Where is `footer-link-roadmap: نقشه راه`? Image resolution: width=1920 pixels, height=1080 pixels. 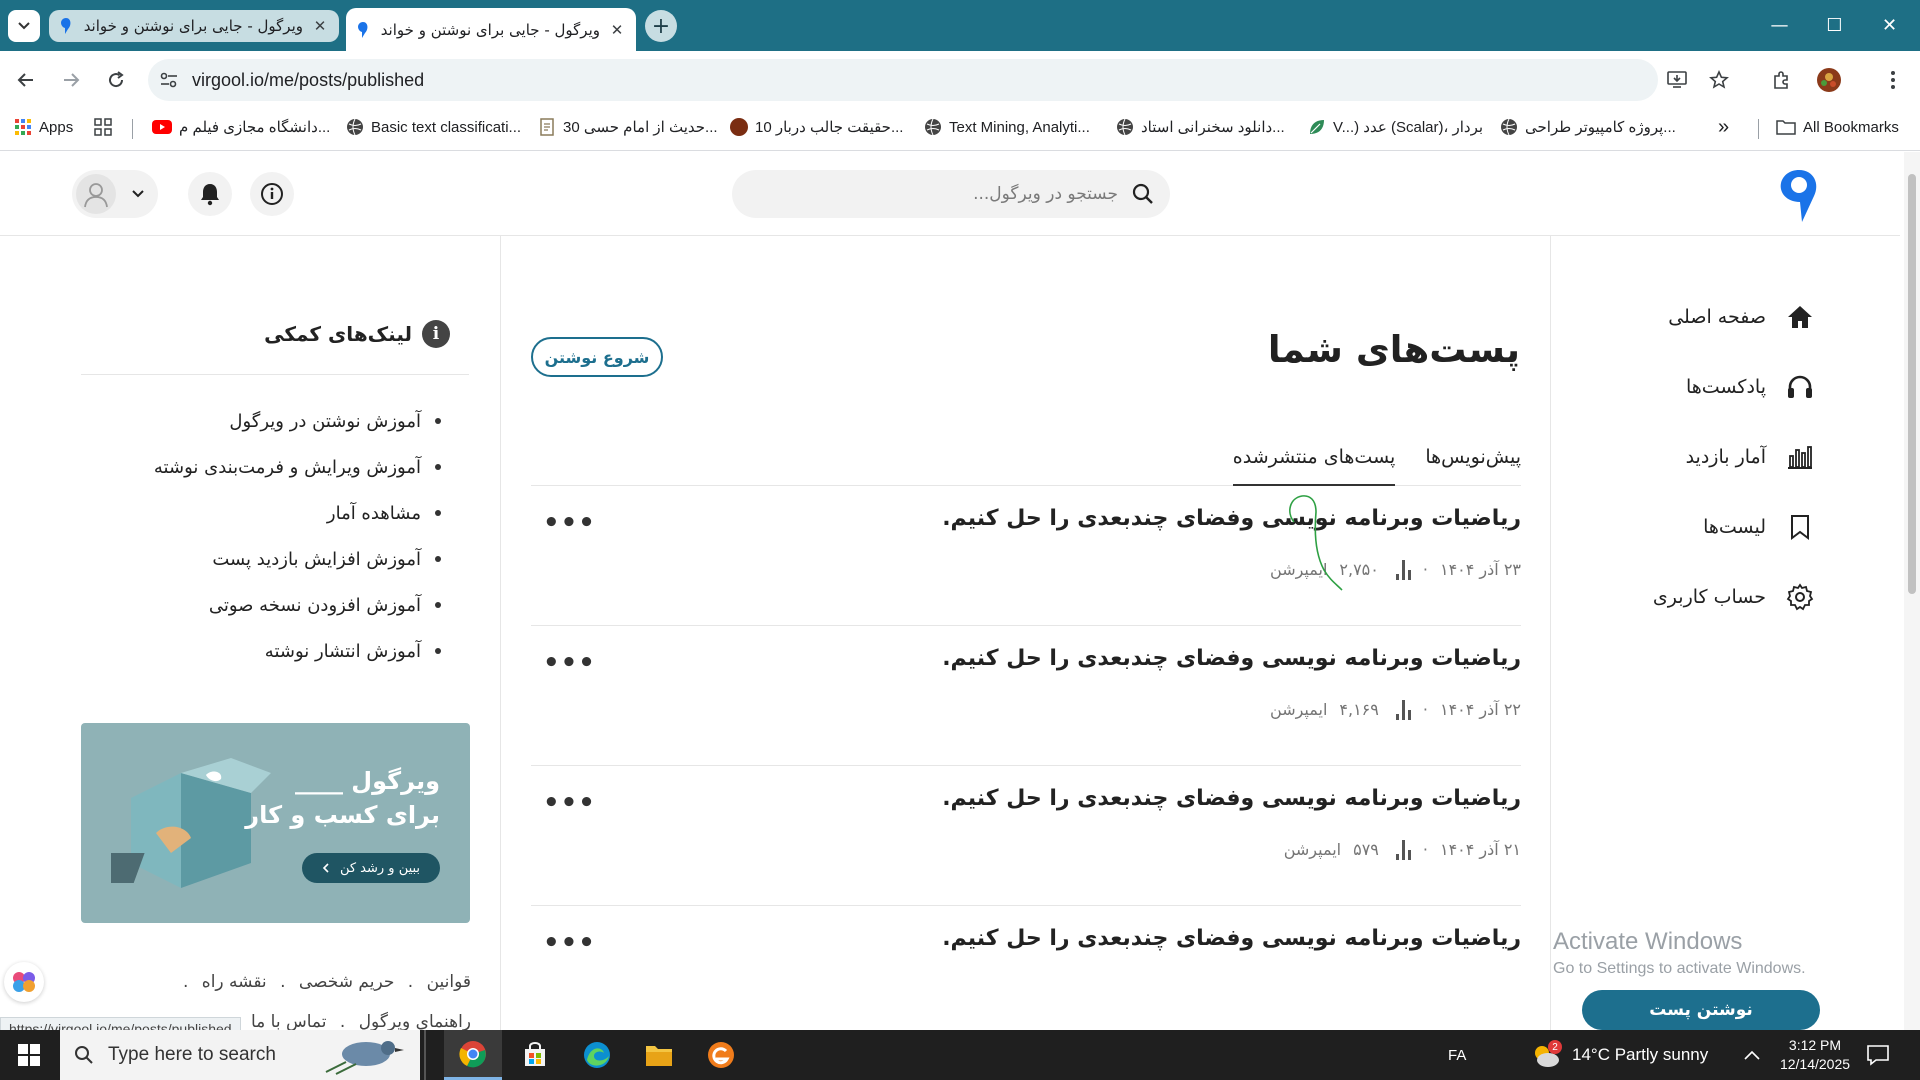 footer-link-roadmap: نقشه راه is located at coordinates (234, 982).